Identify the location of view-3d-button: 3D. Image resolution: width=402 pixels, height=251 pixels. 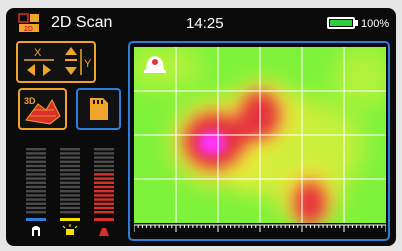
(42, 109).